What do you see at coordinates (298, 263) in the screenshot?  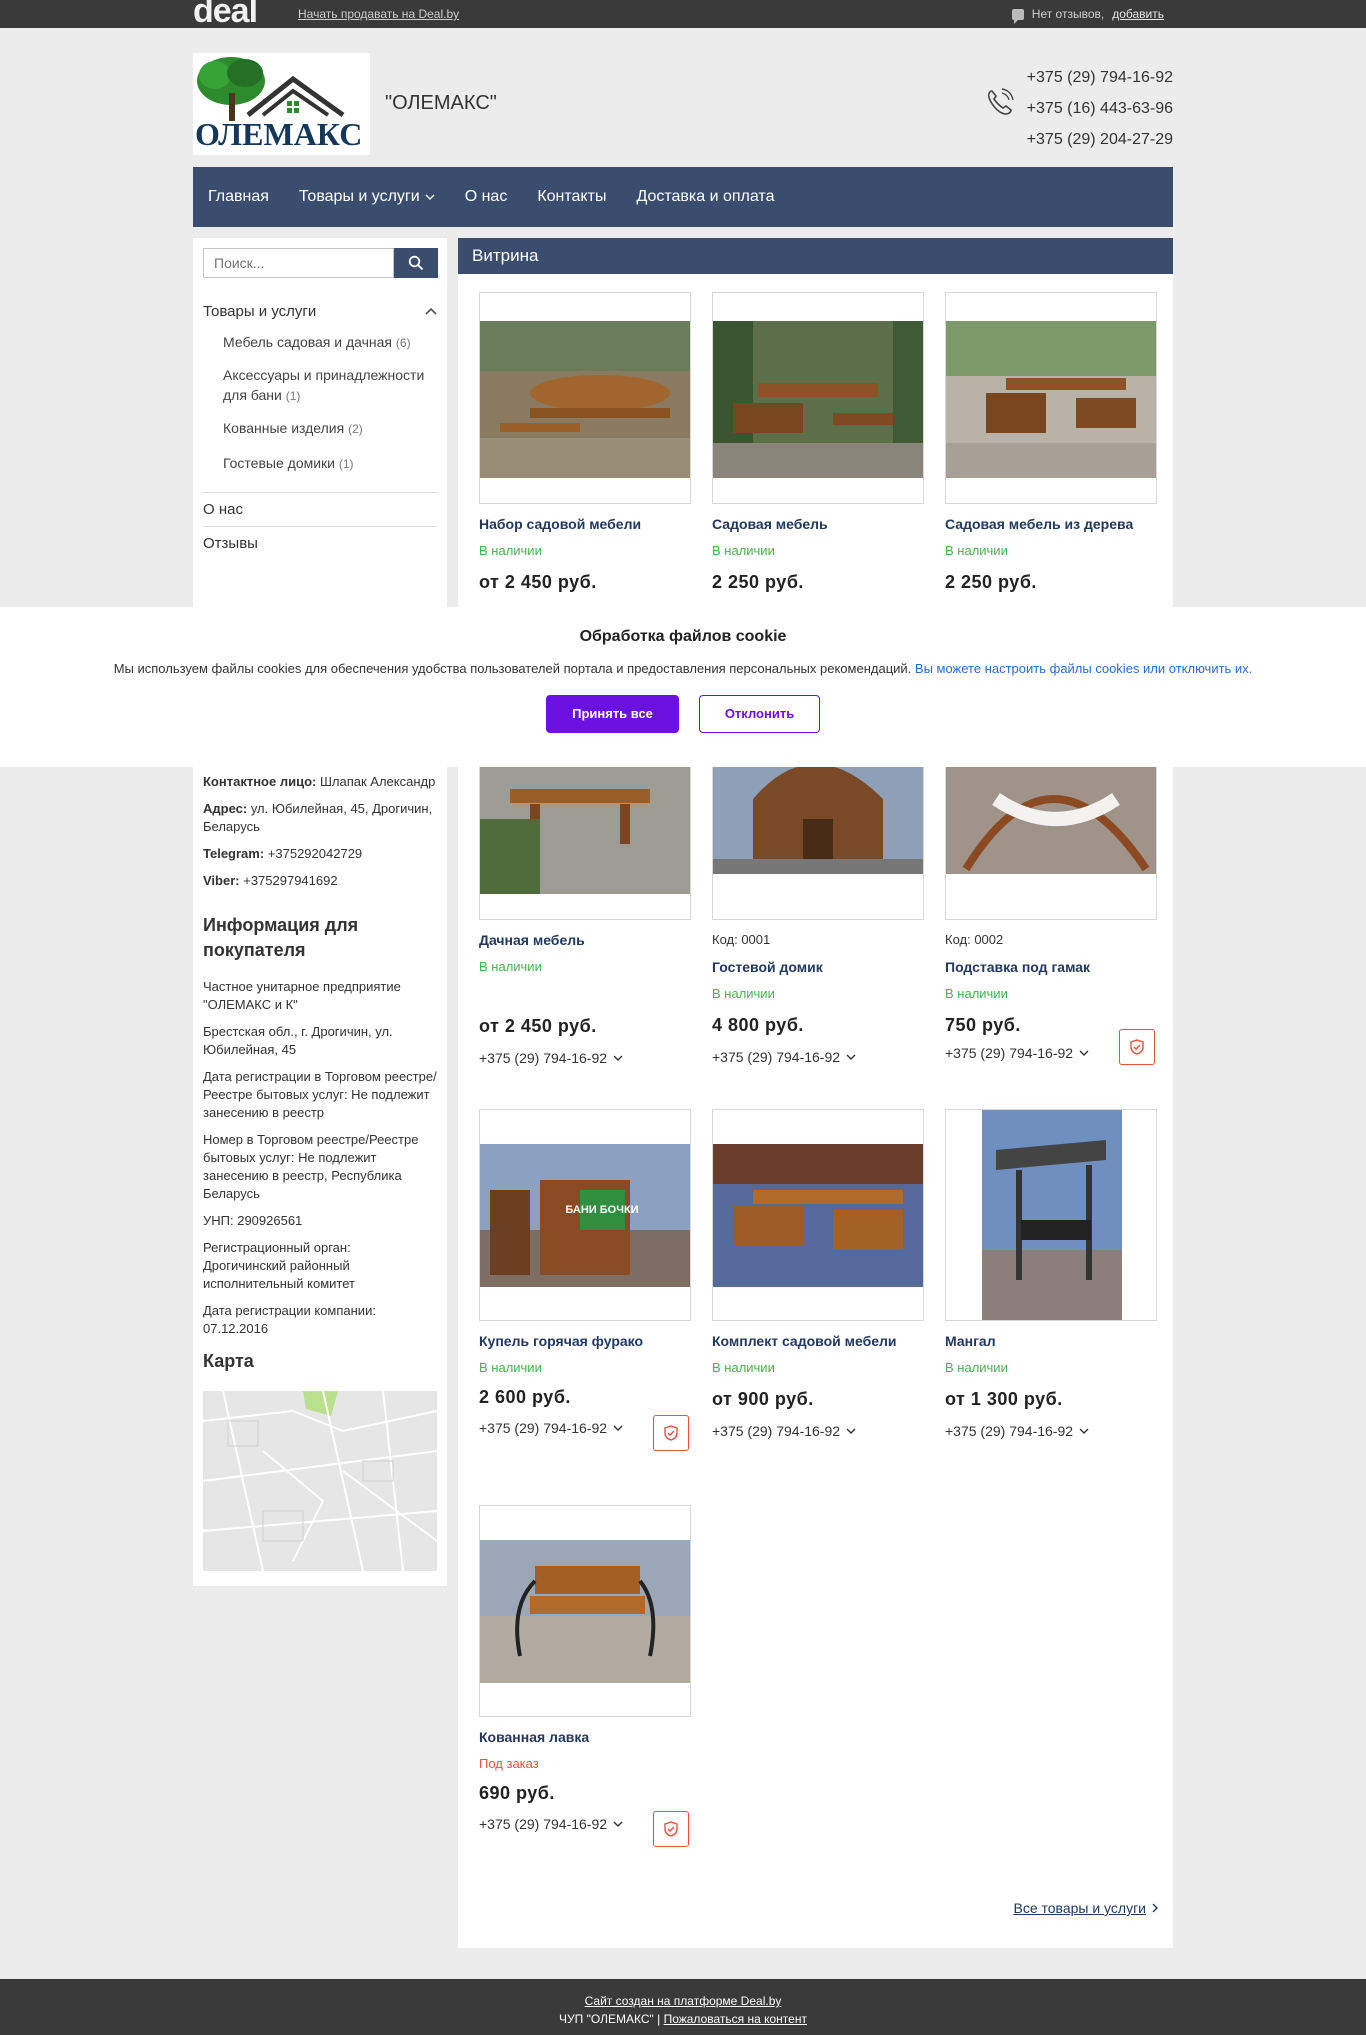 I see `search-input` at bounding box center [298, 263].